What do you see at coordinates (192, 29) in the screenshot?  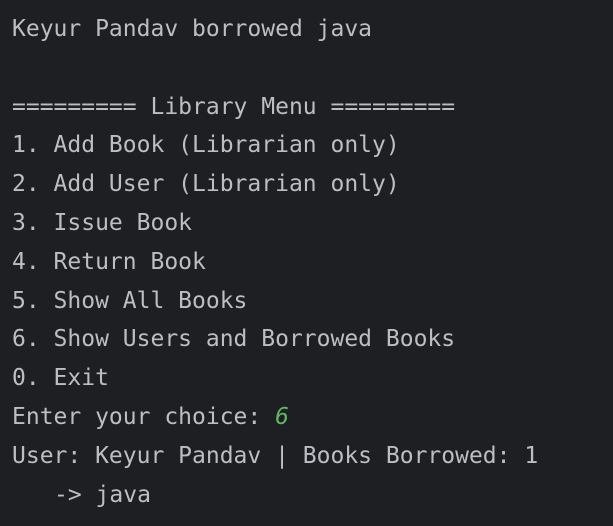 I see `borrow-message: Keyur Pandav borrowed java` at bounding box center [192, 29].